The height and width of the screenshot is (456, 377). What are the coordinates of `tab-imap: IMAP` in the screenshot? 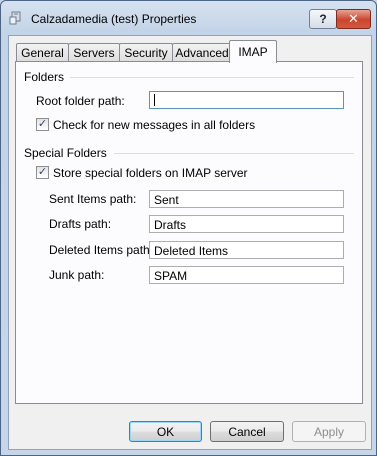 It's located at (253, 51).